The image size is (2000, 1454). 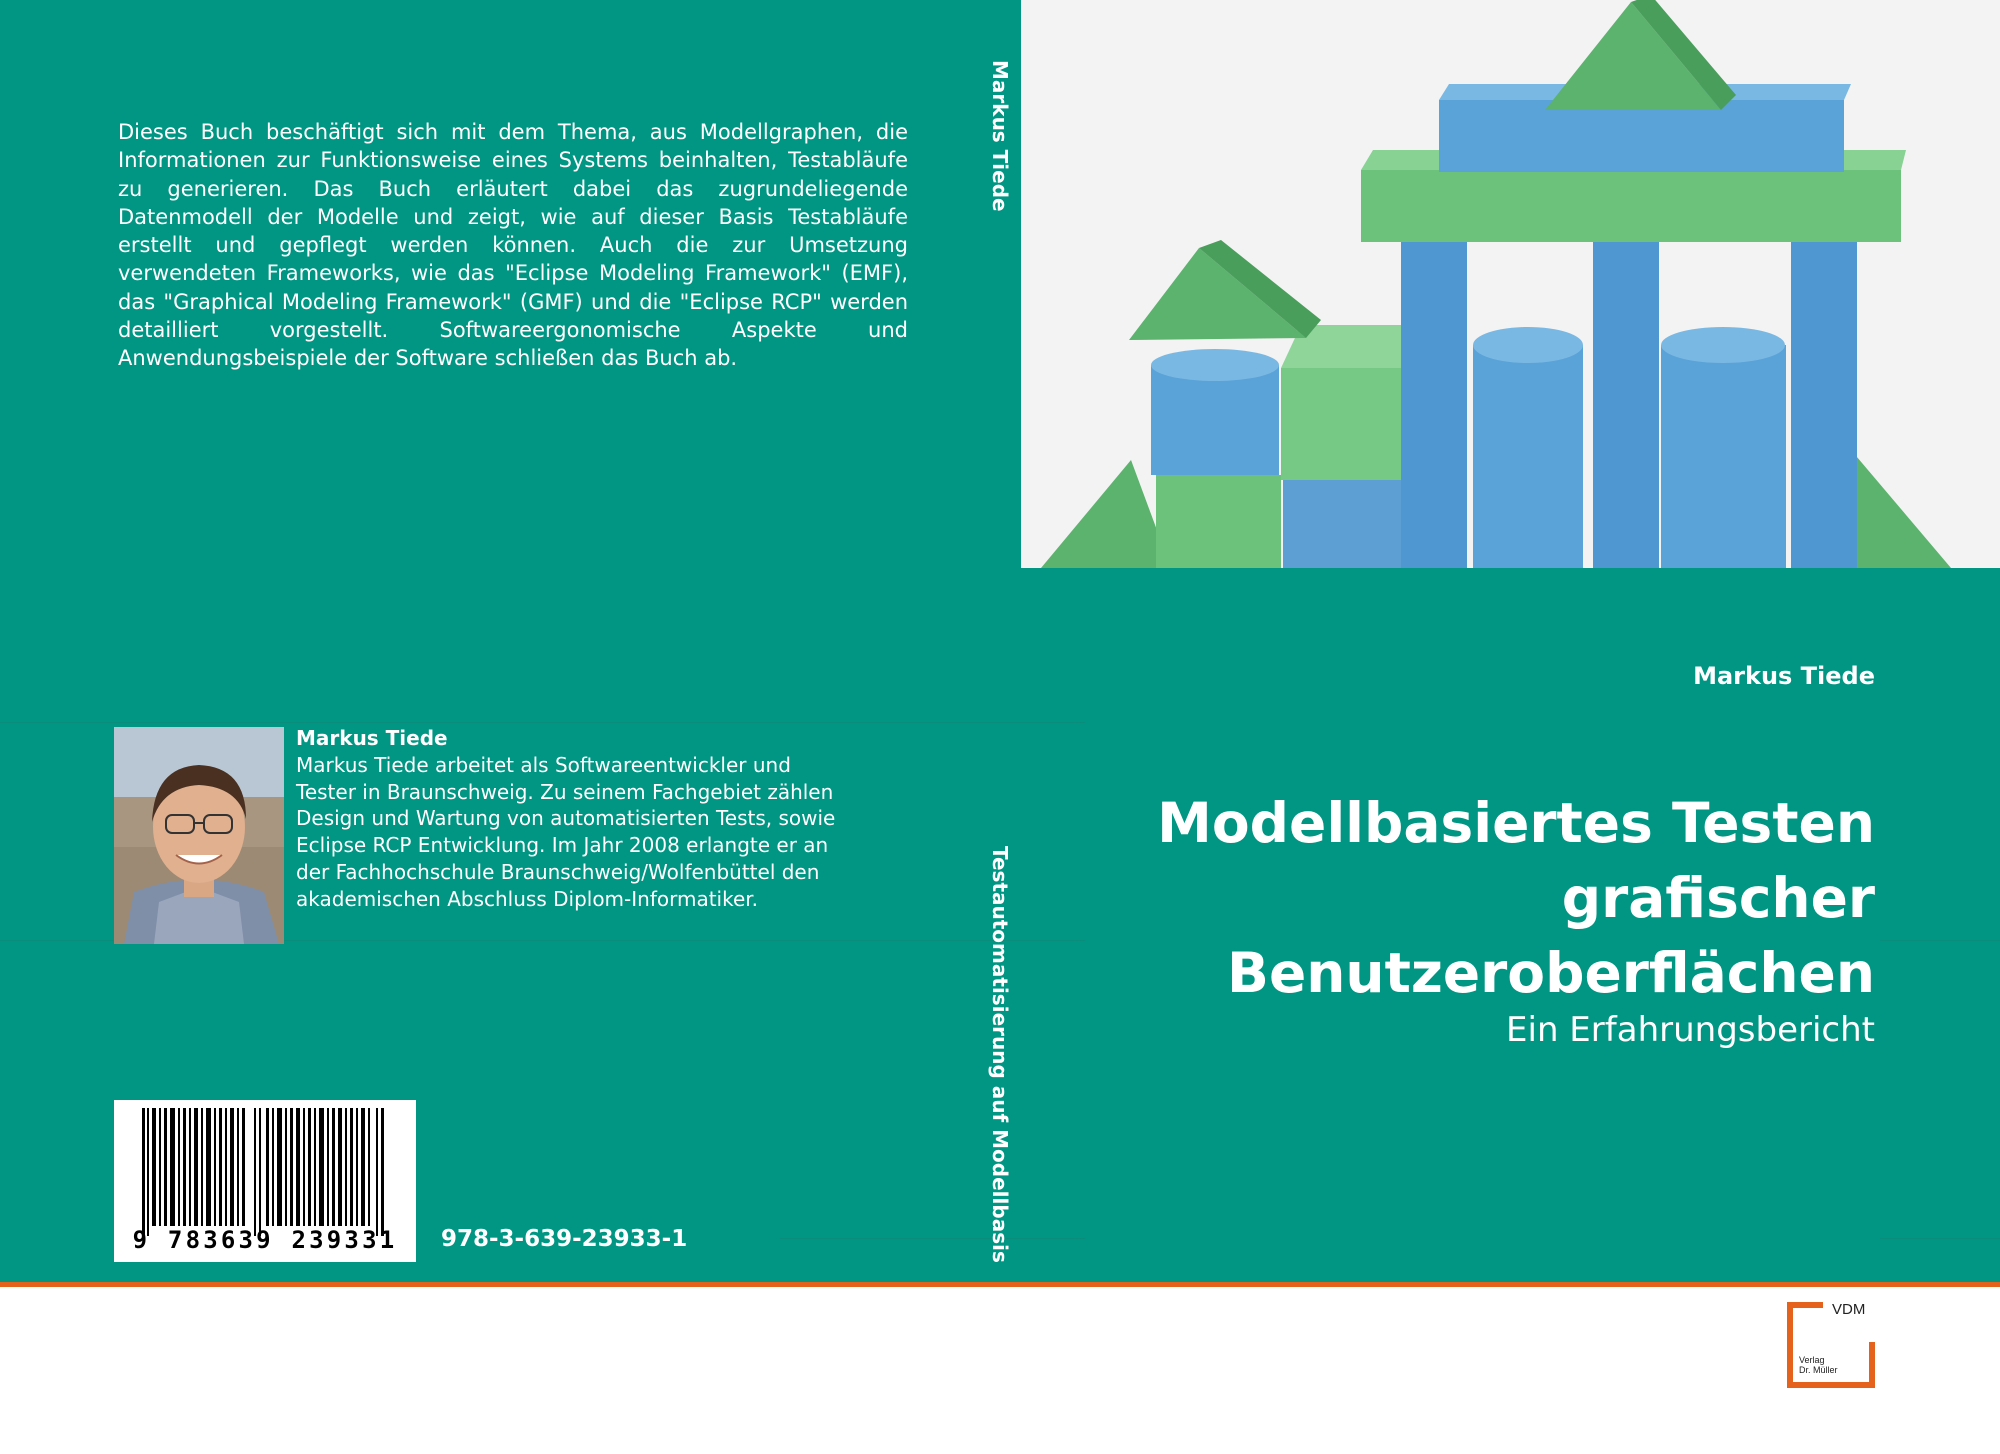 What do you see at coordinates (372, 738) in the screenshot?
I see `author-name: Markus Tiede` at bounding box center [372, 738].